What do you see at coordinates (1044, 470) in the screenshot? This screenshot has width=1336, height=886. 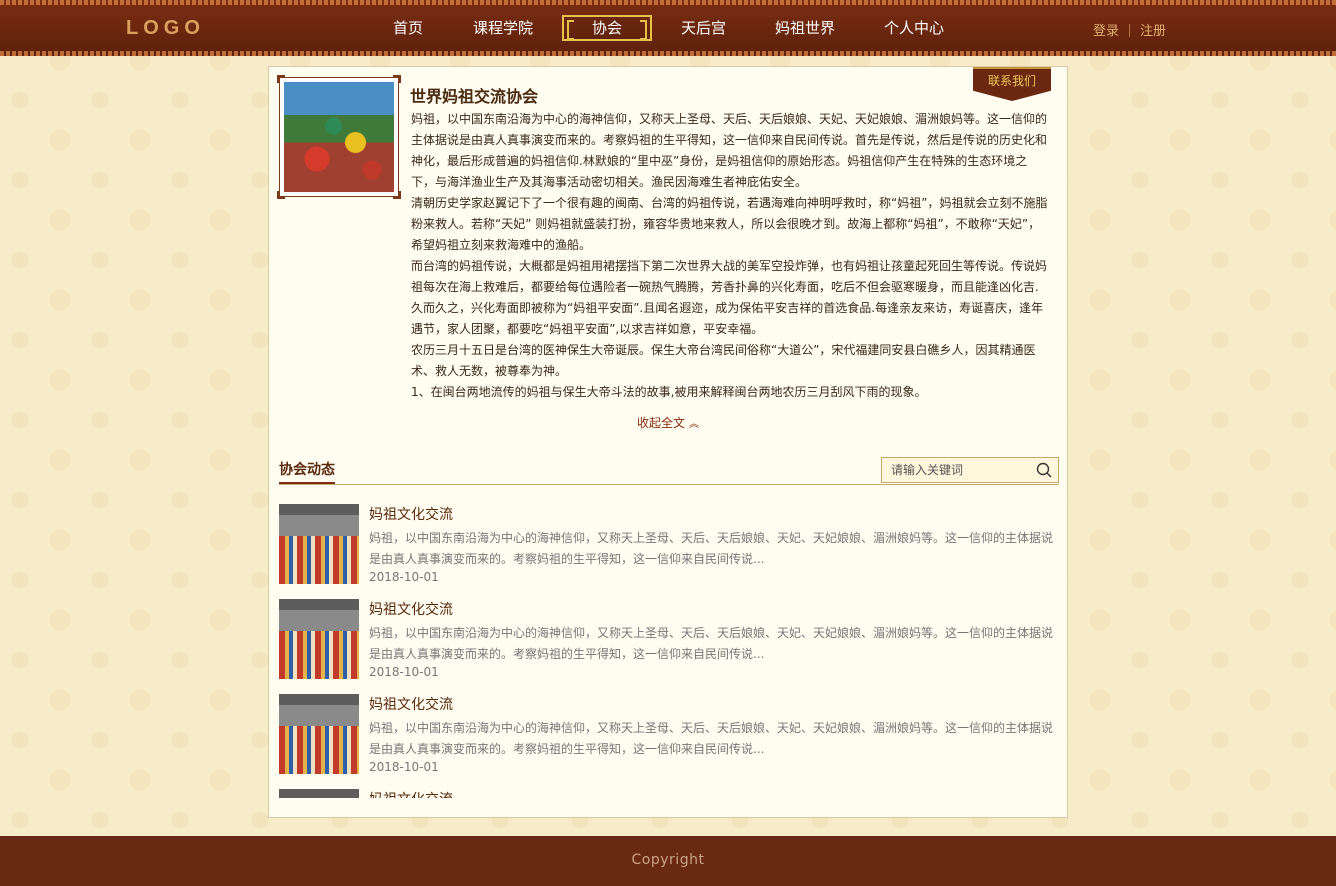 I see `search-icon` at bounding box center [1044, 470].